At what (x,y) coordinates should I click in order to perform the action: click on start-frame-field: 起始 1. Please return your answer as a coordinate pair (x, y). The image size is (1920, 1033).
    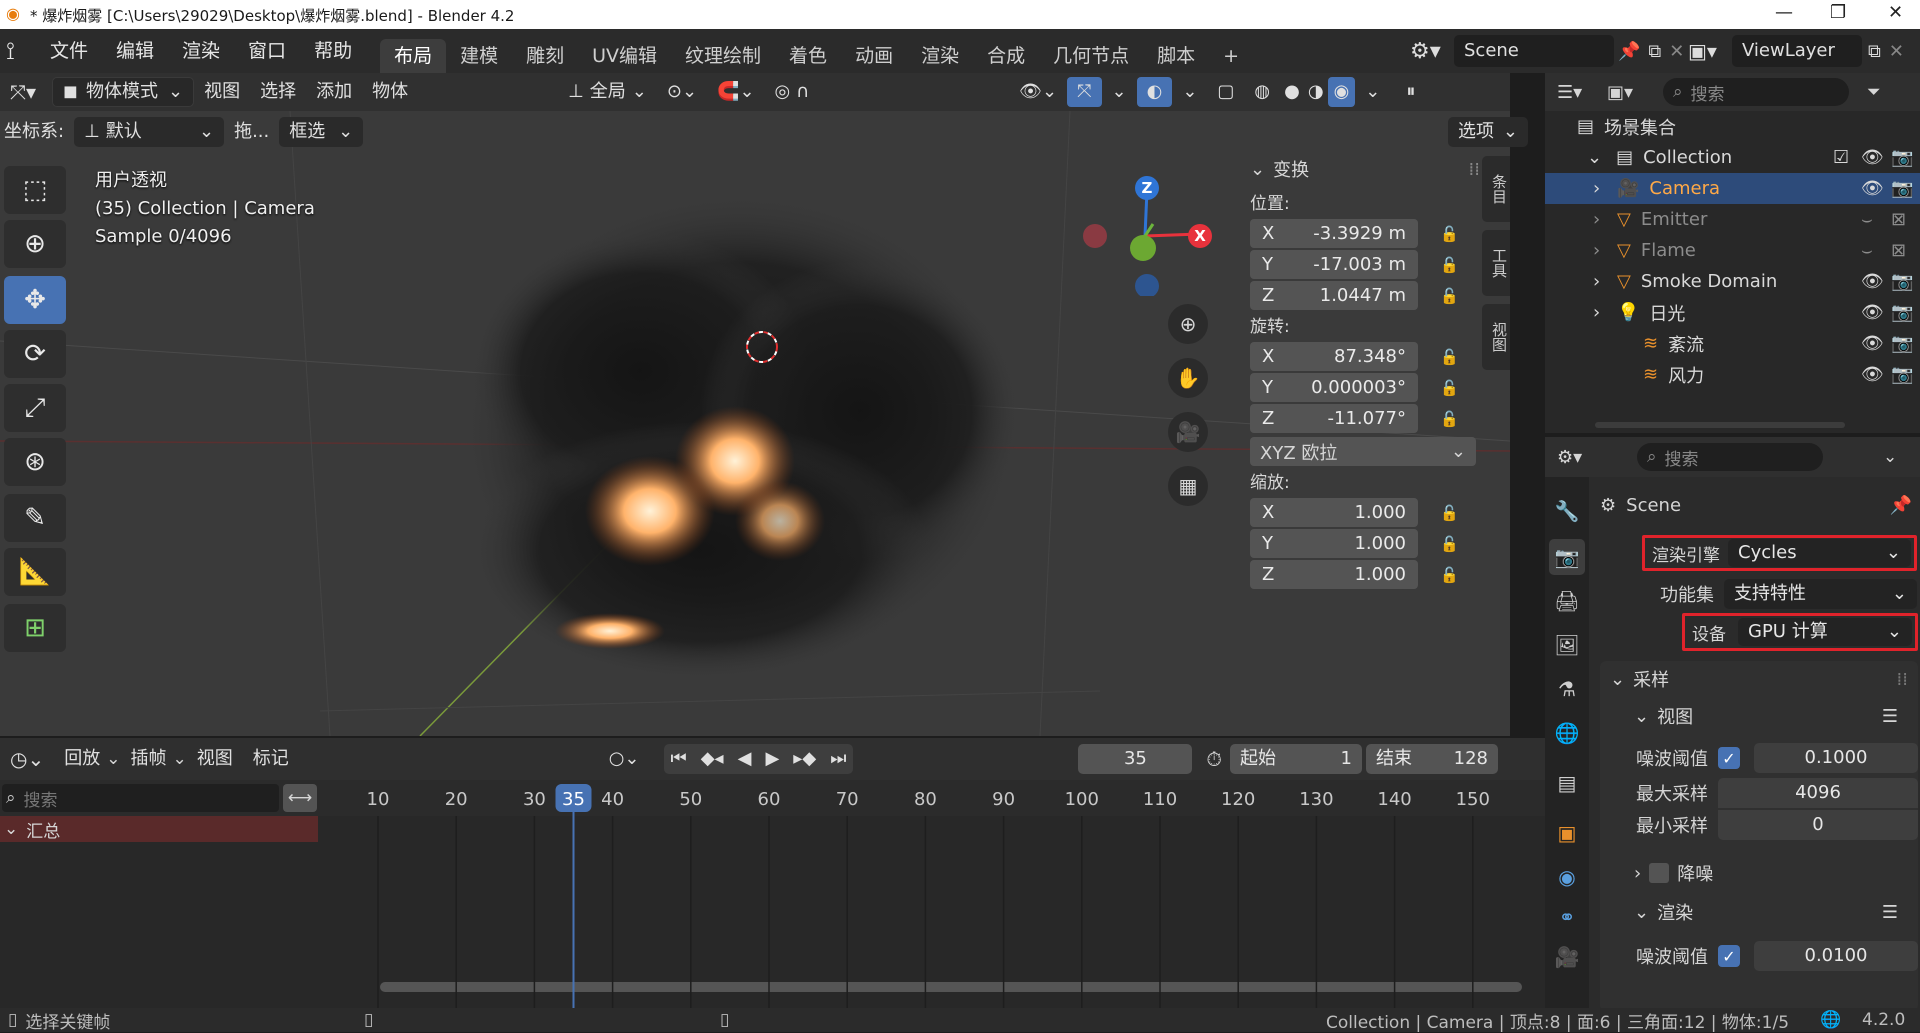
    Looking at the image, I should click on (1296, 759).